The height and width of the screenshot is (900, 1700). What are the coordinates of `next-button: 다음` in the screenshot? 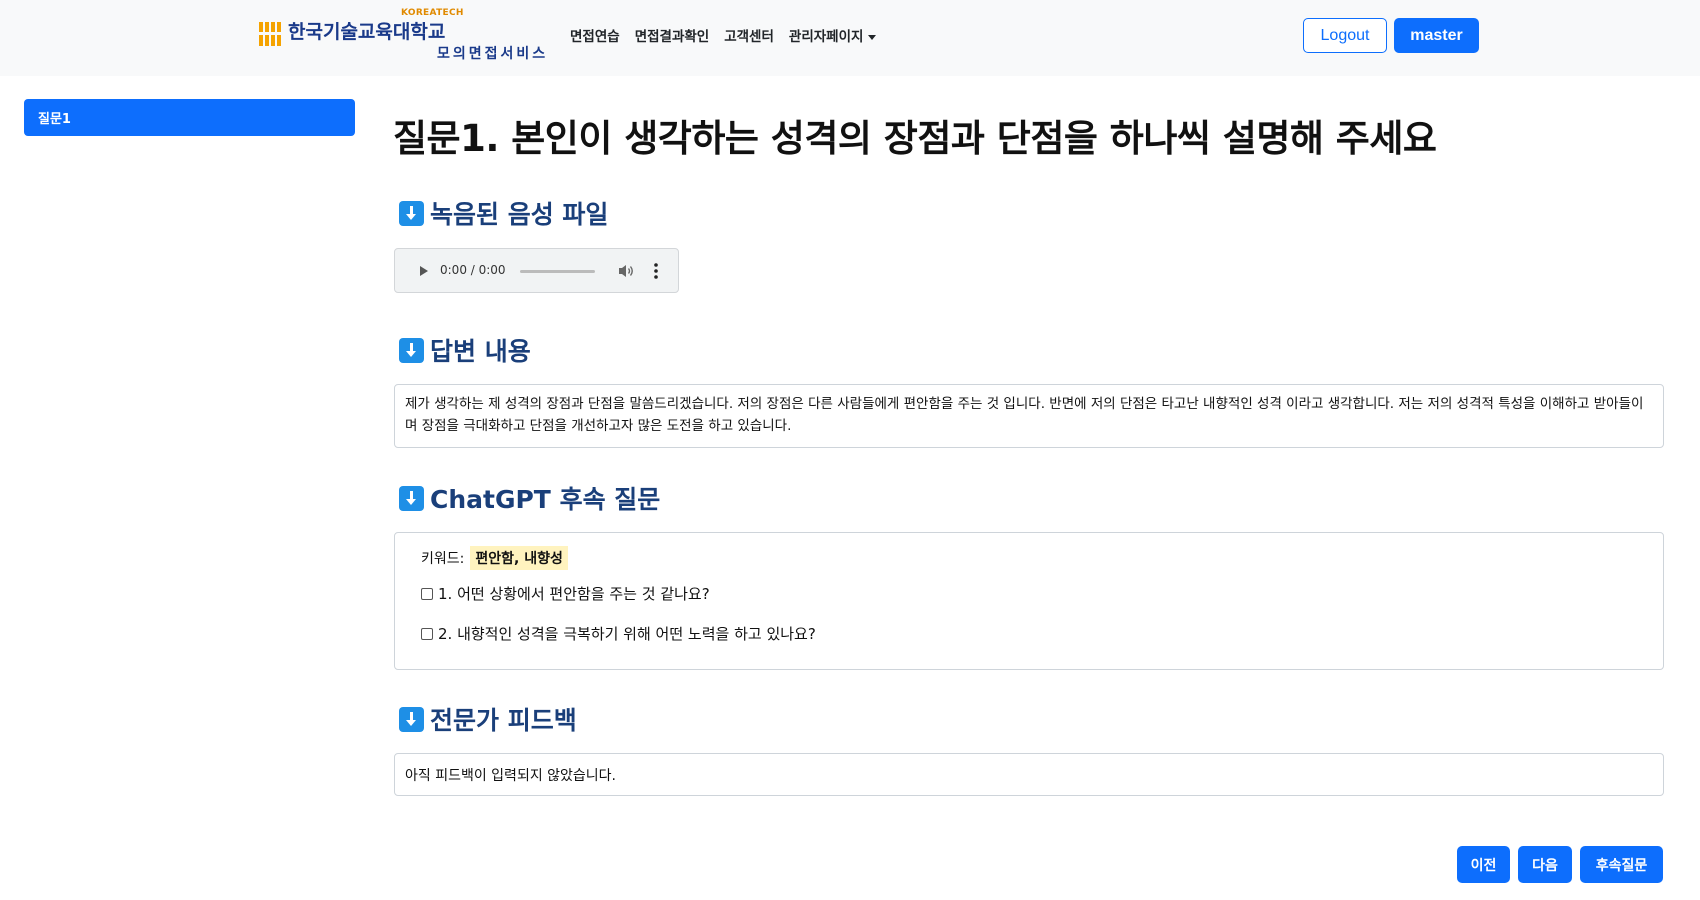 It's located at (1545, 864).